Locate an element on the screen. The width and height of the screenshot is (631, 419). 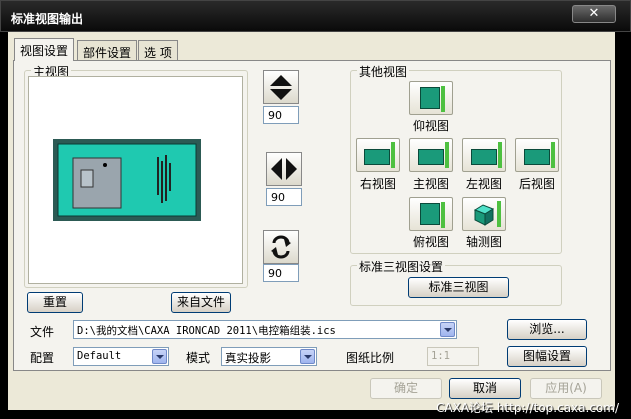
close-icon: ✕ is located at coordinates (594, 13).